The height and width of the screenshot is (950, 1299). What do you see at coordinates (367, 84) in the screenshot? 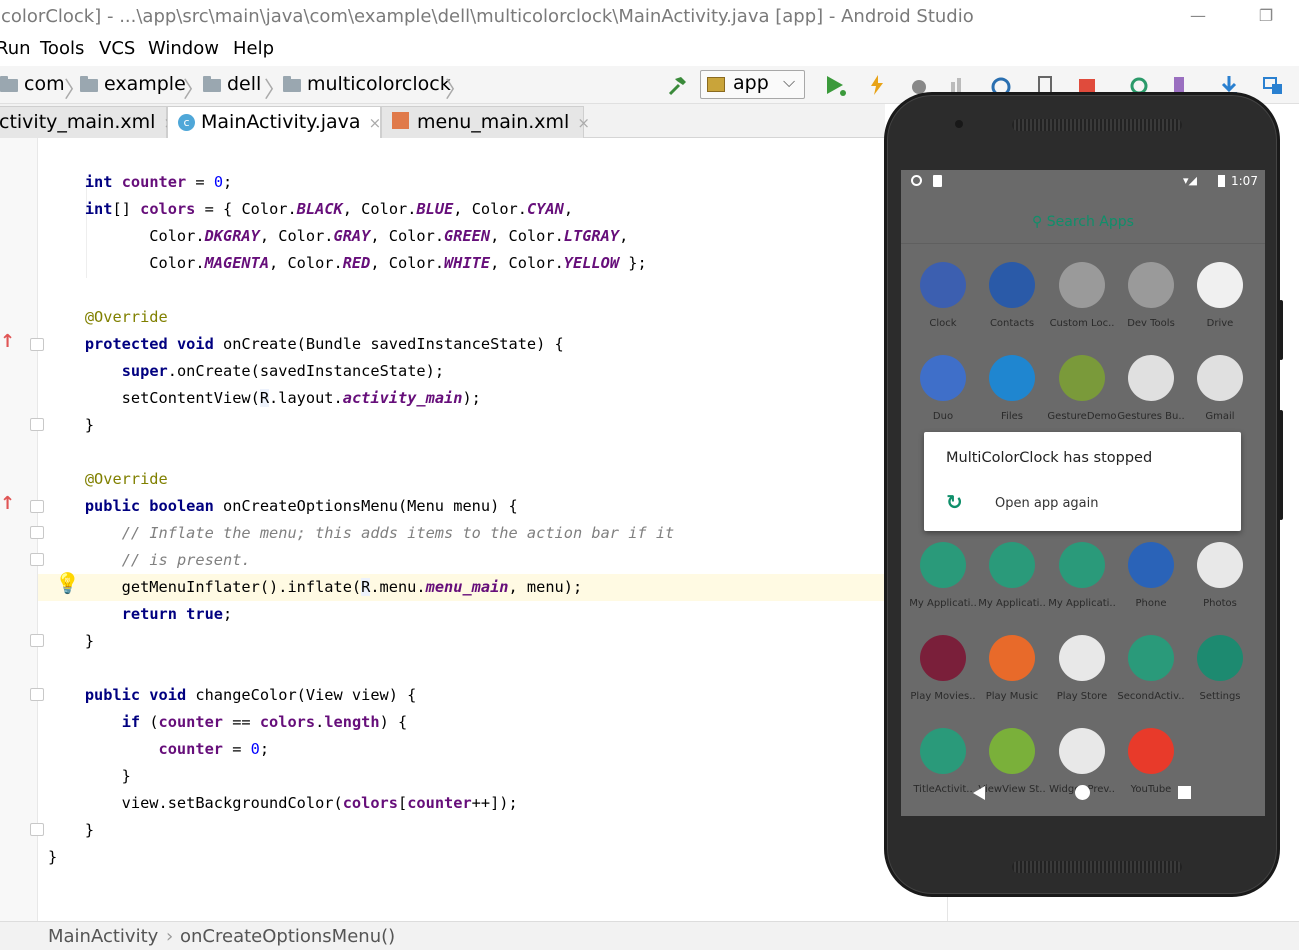
I see `breadcrumb-multicolorclock: multicolorclock` at bounding box center [367, 84].